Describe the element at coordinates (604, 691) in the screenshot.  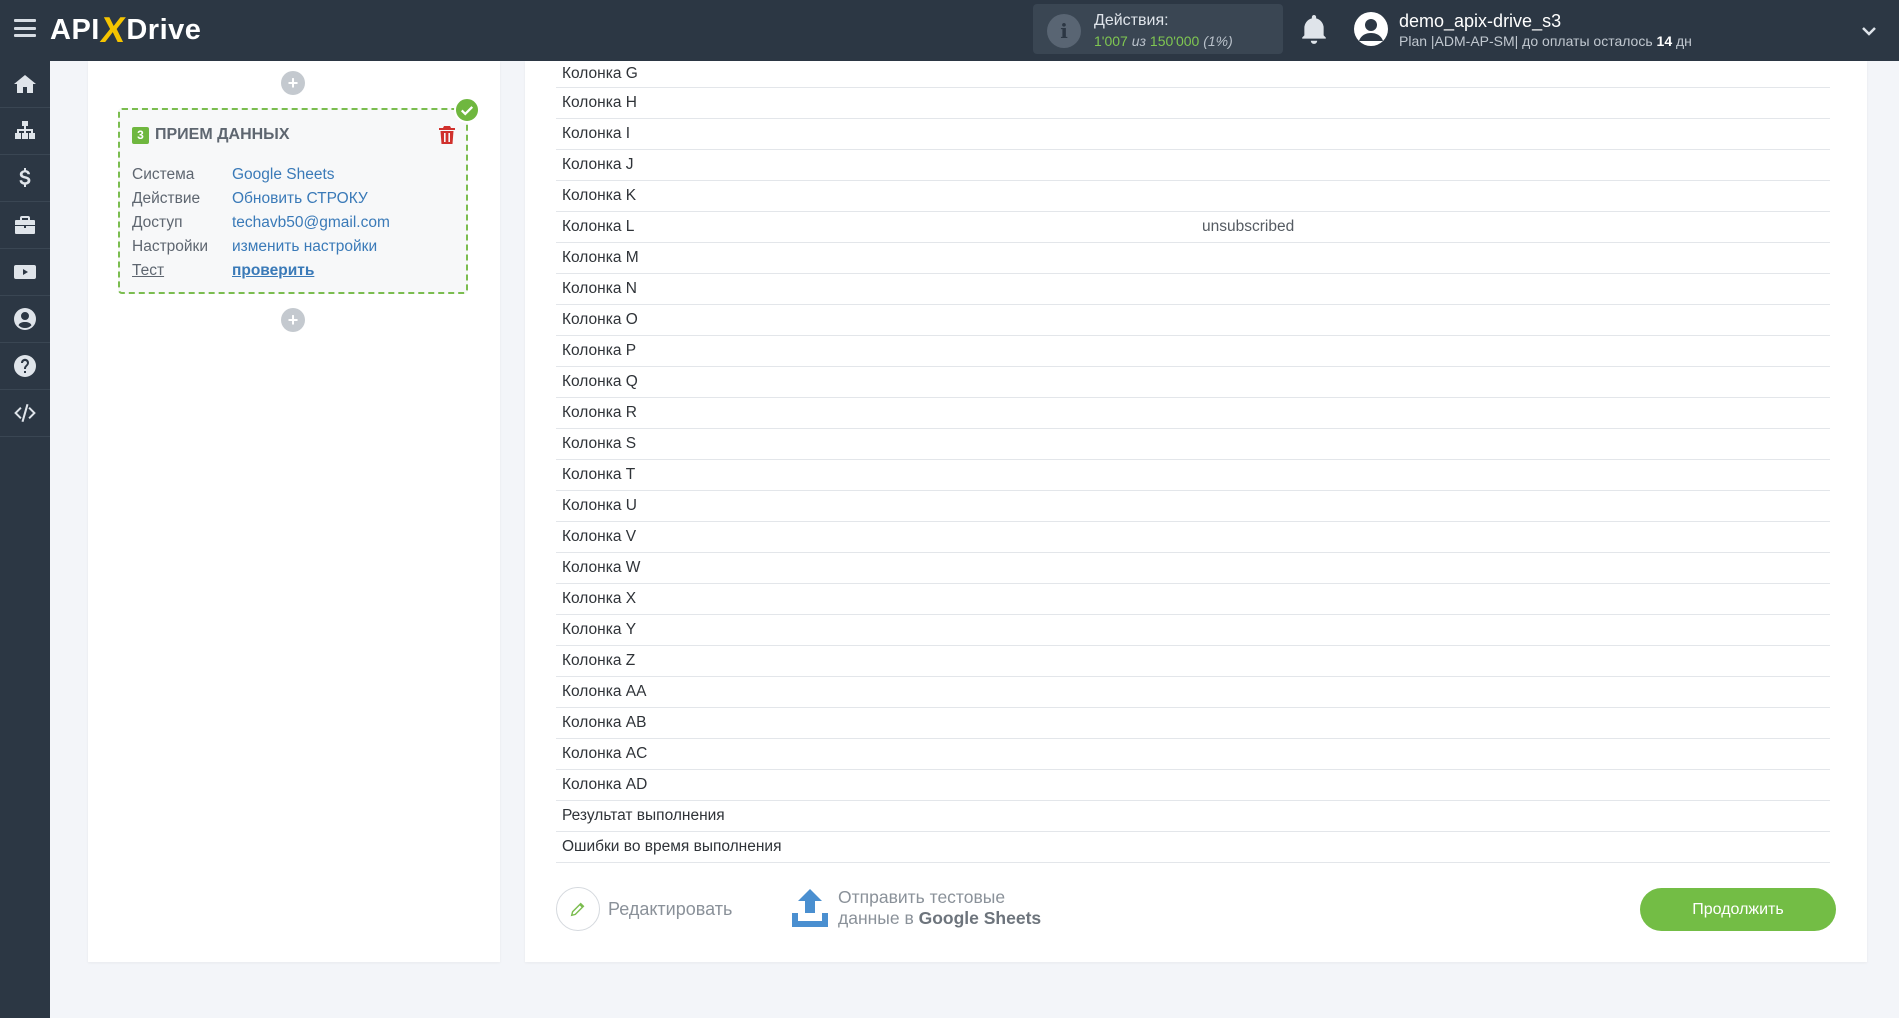
I see `column-label: Колонка AA` at that location.